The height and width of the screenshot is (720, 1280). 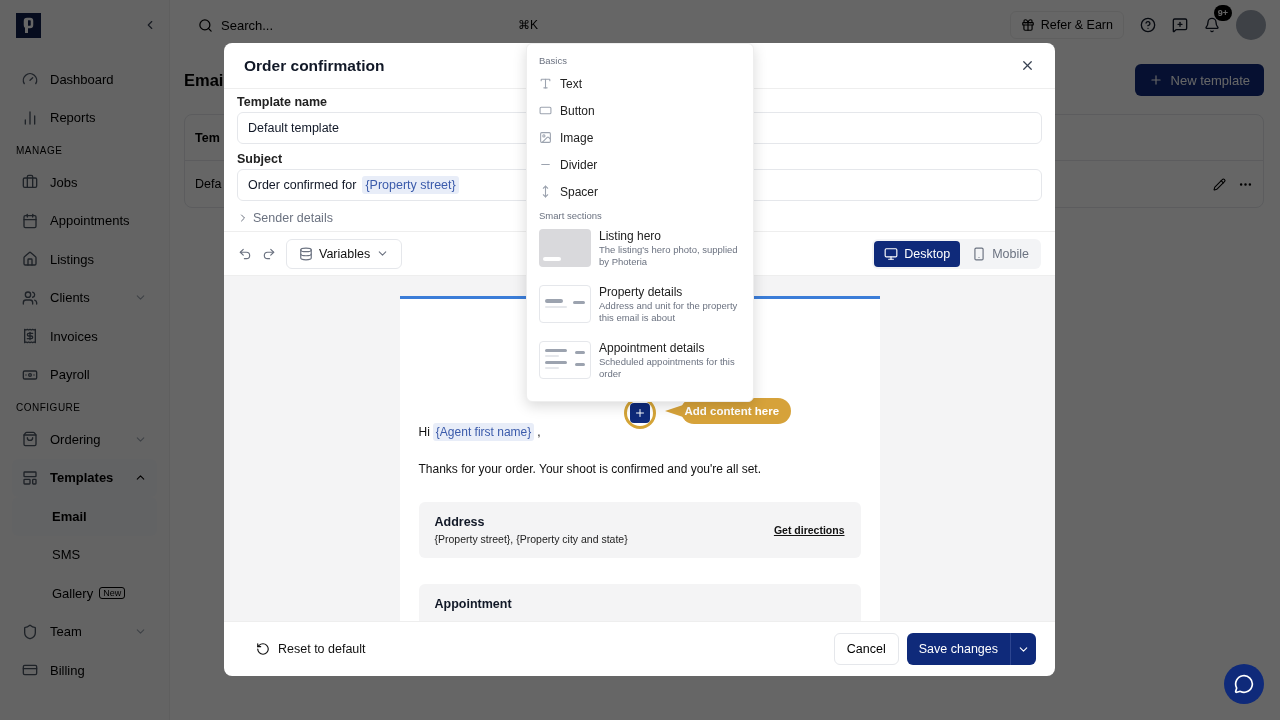 What do you see at coordinates (48, 407) in the screenshot?
I see `section-heading: CONFIGURE` at bounding box center [48, 407].